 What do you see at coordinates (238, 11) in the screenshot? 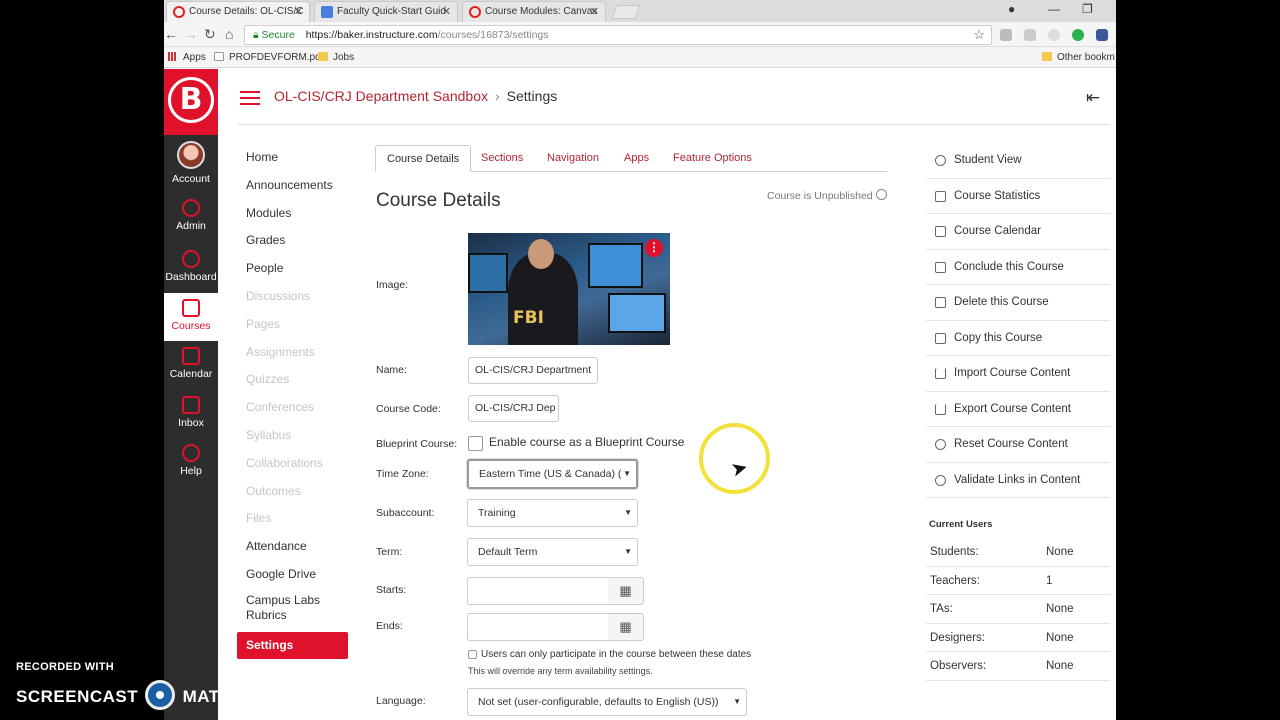
I see `browser-tab-course-details: Course Details: OL-CIS/C ✕` at bounding box center [238, 11].